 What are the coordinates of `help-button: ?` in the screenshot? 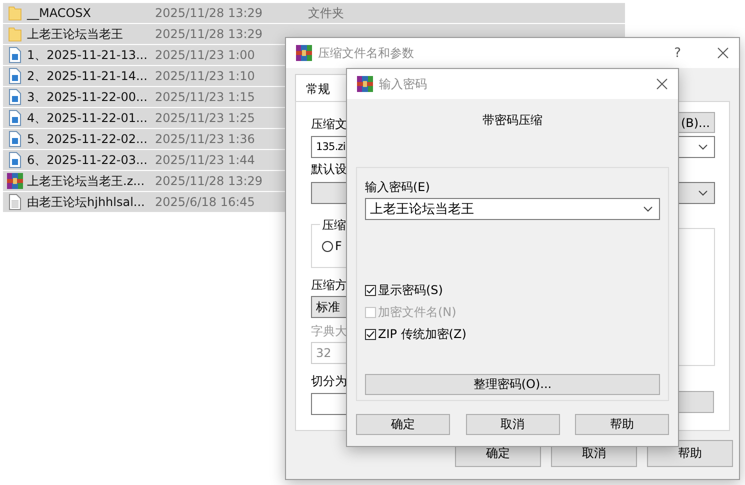 It's located at (677, 53).